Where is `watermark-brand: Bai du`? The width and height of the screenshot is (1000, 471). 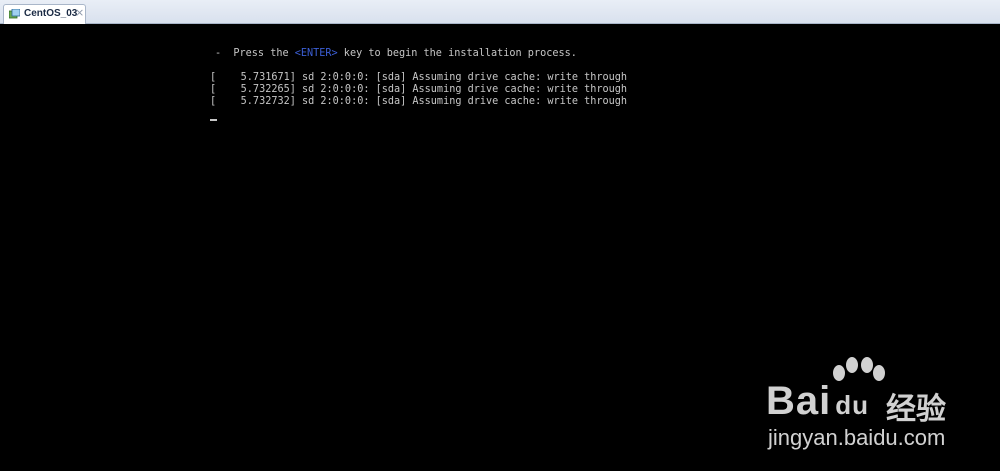
watermark-brand: Bai du is located at coordinates (818, 401).